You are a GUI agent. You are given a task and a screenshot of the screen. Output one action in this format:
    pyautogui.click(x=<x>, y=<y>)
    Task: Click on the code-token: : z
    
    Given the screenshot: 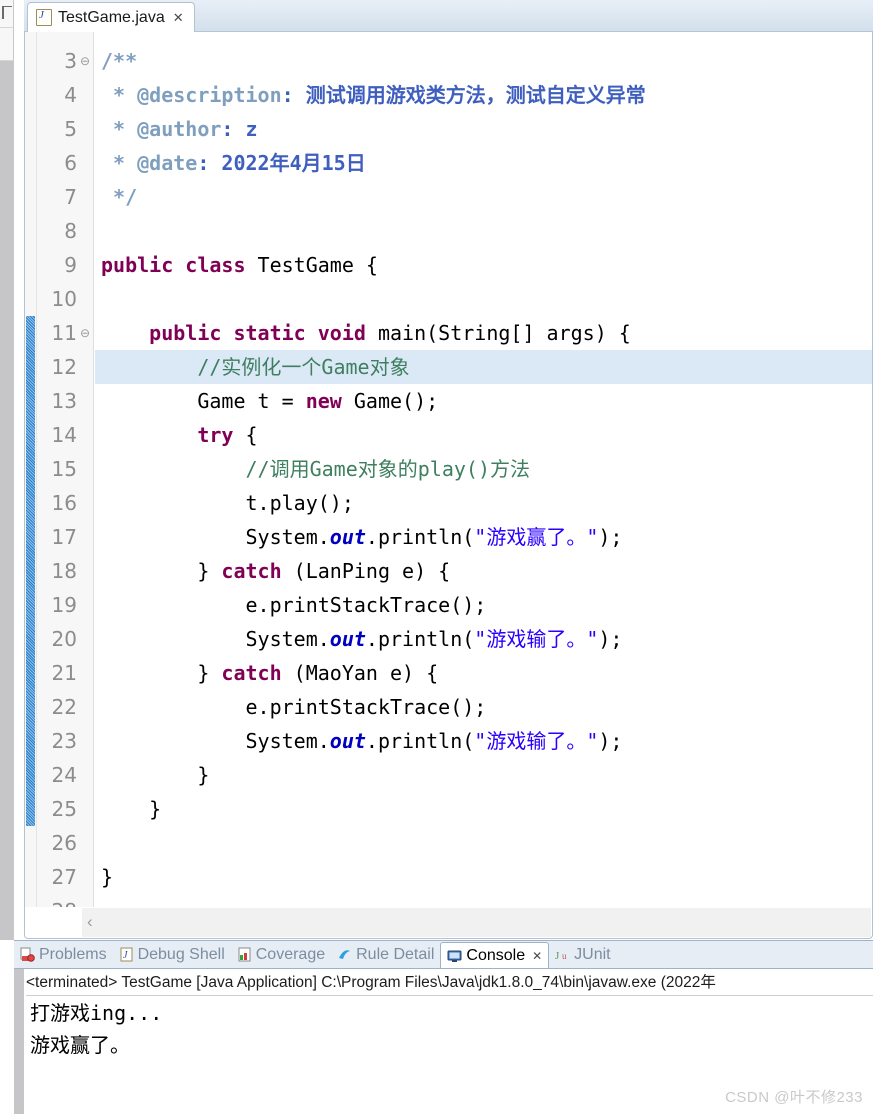 What is the action you would take?
    pyautogui.click(x=239, y=129)
    